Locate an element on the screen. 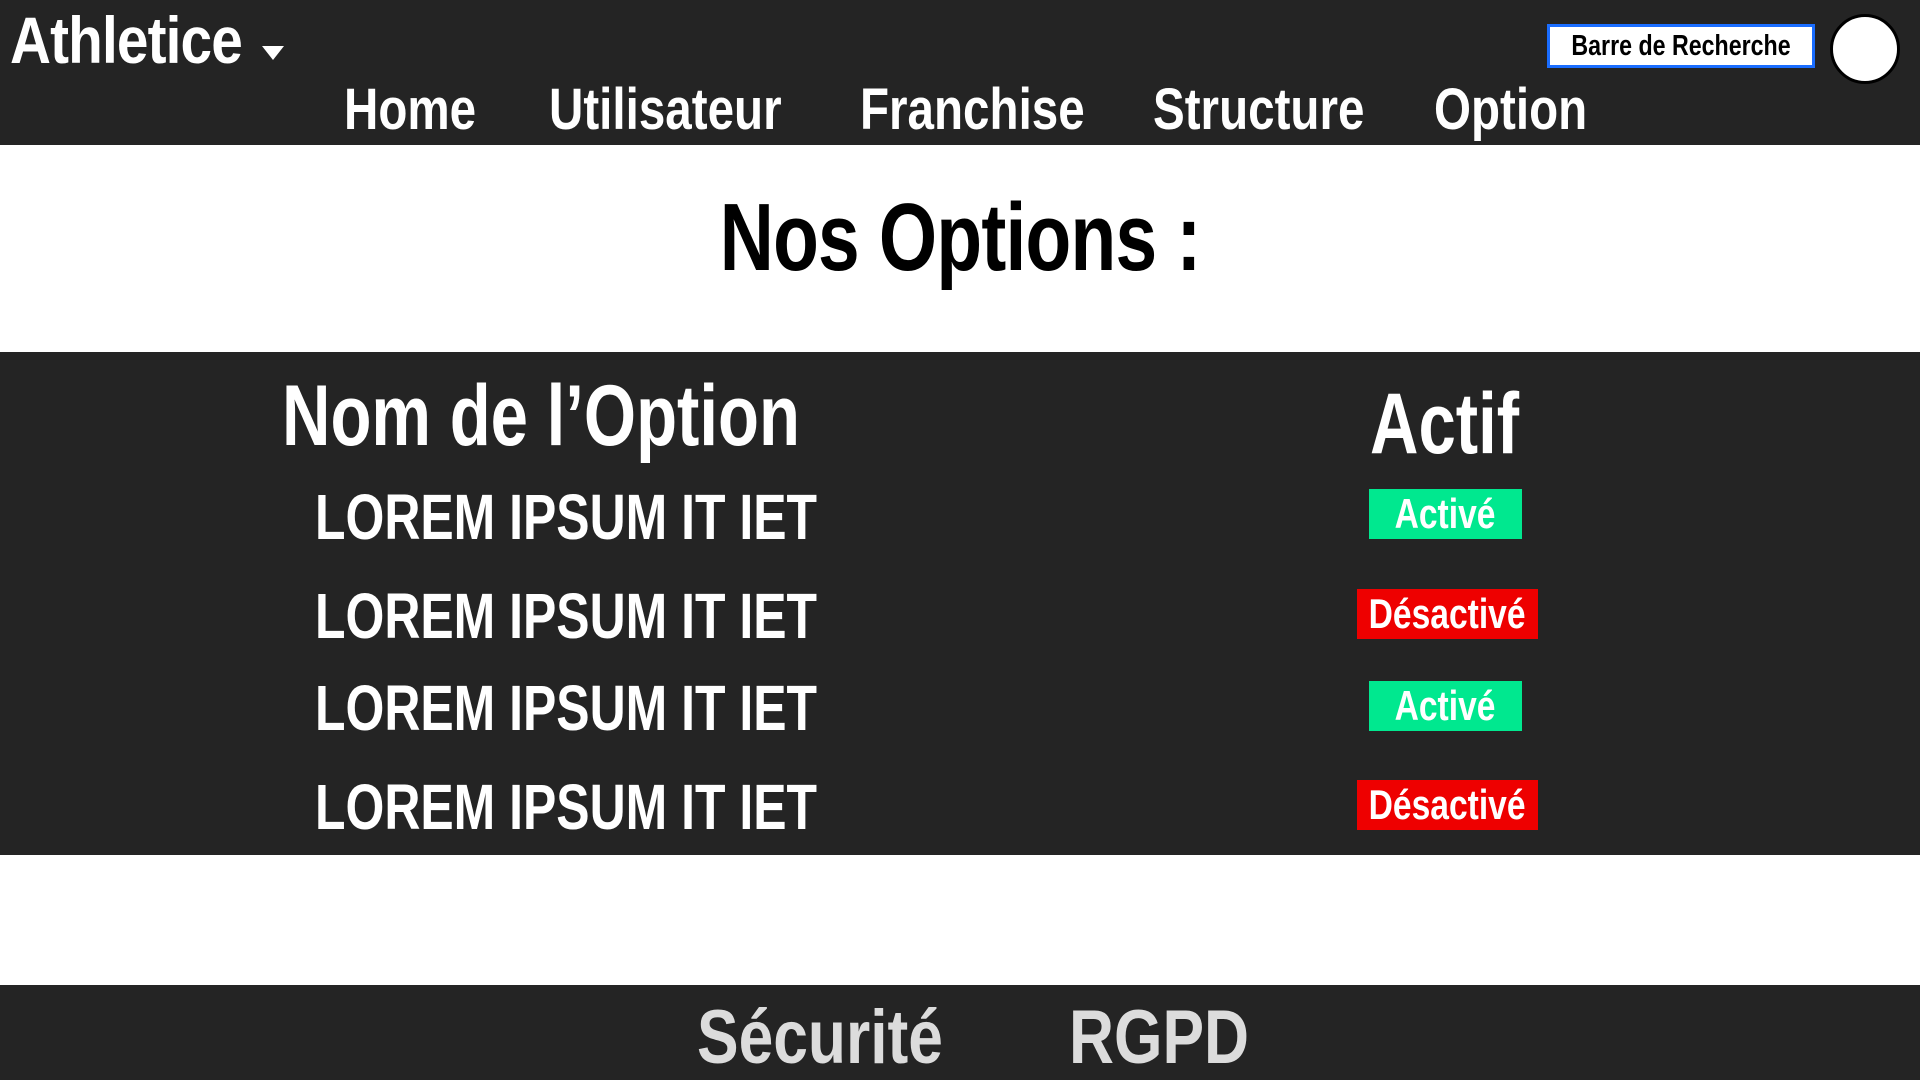 Image resolution: width=1920 pixels, height=1083 pixels. page-title: Nos Options : is located at coordinates (960, 238).